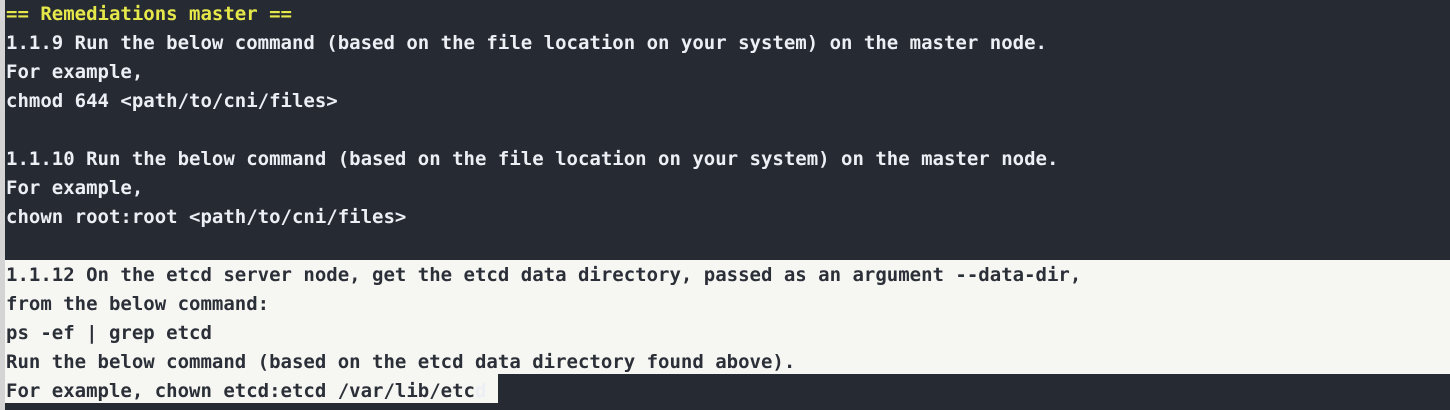 Image resolution: width=1450 pixels, height=410 pixels. I want to click on terminal-line: chown root:root <path/to/cni/files>, so click(206, 217).